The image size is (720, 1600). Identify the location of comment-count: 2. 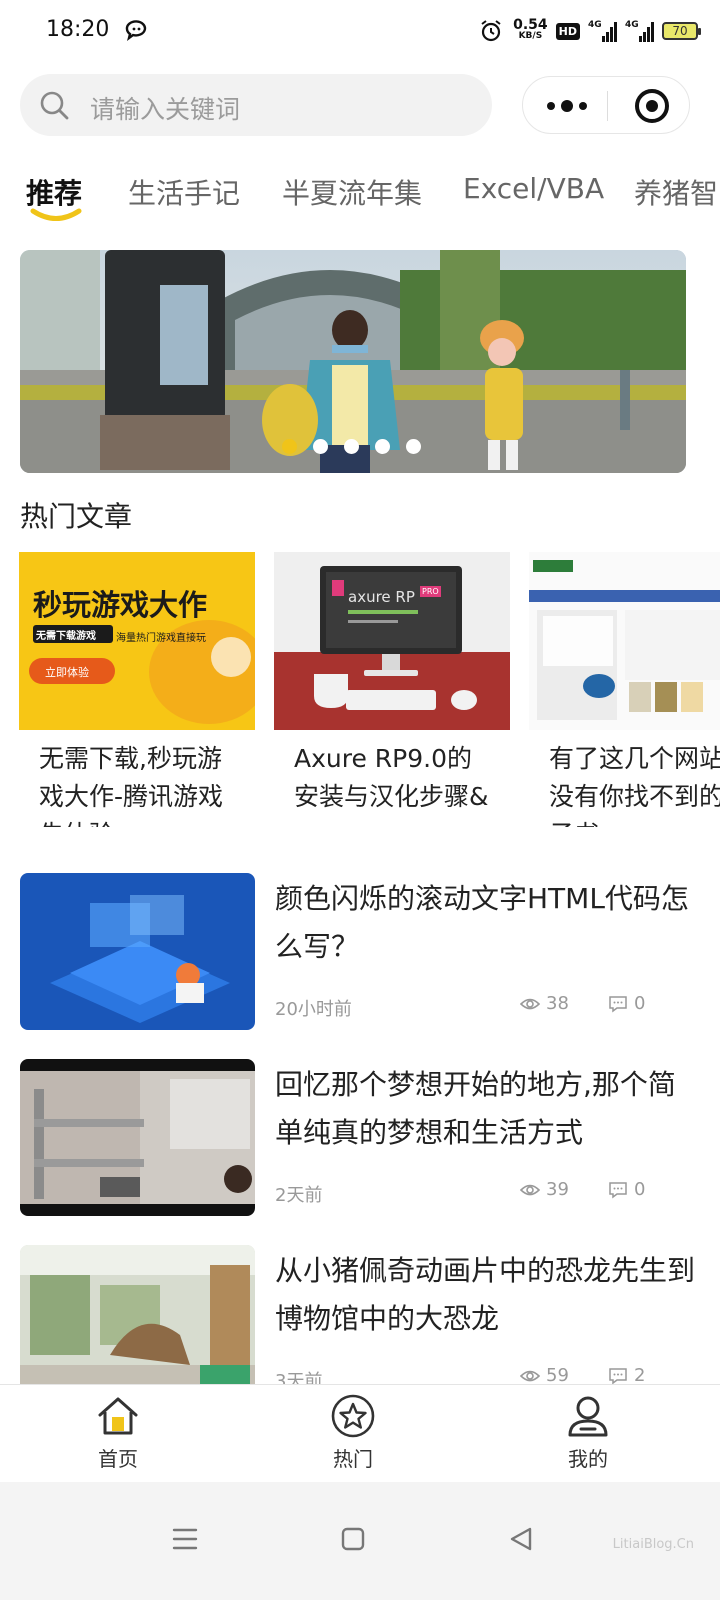
(626, 1375).